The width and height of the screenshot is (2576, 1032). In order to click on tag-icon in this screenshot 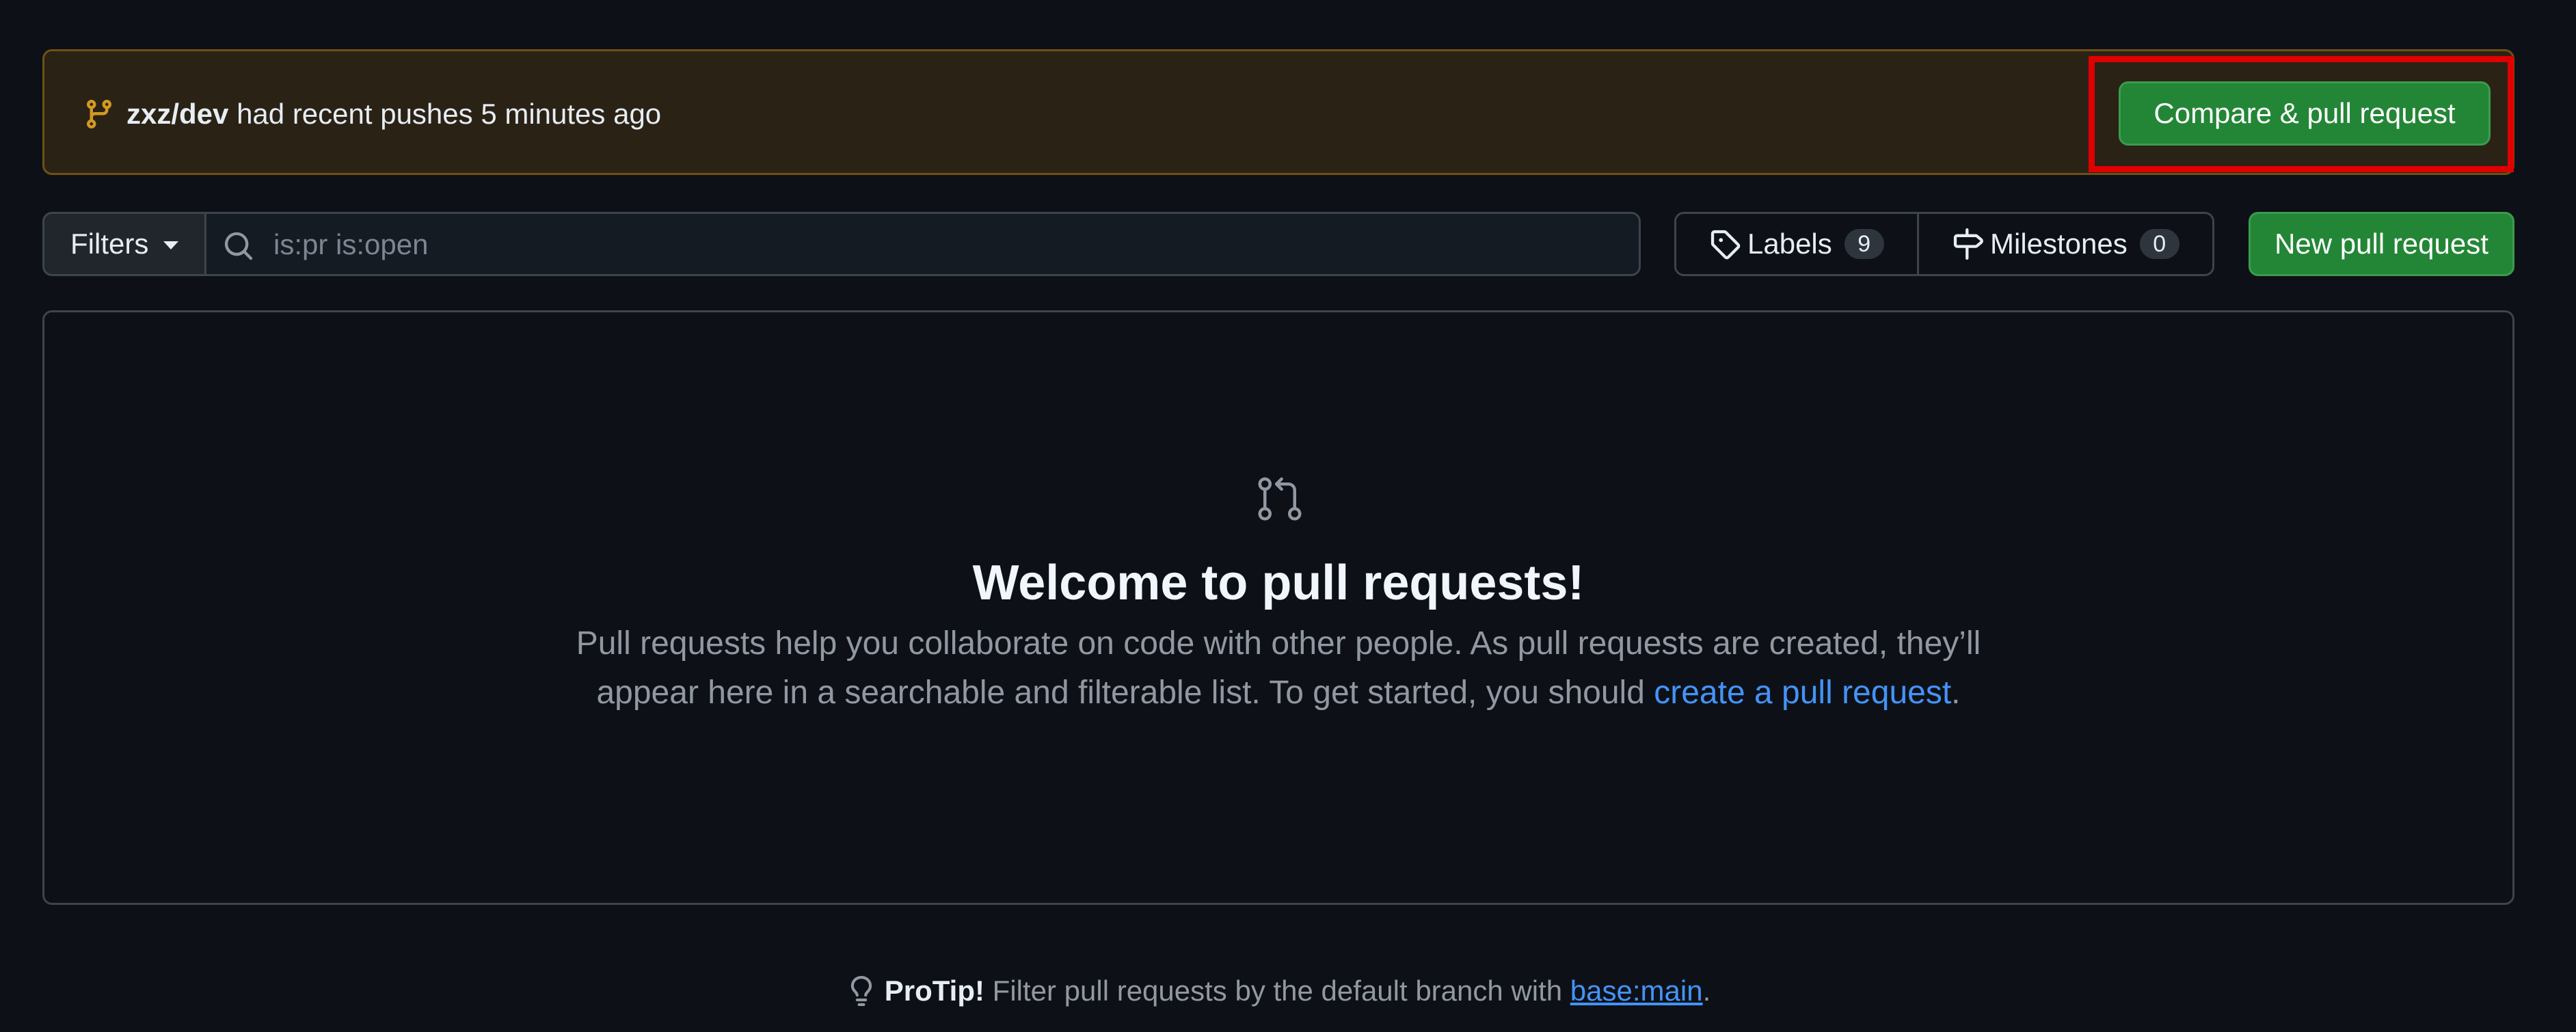, I will do `click(1725, 245)`.